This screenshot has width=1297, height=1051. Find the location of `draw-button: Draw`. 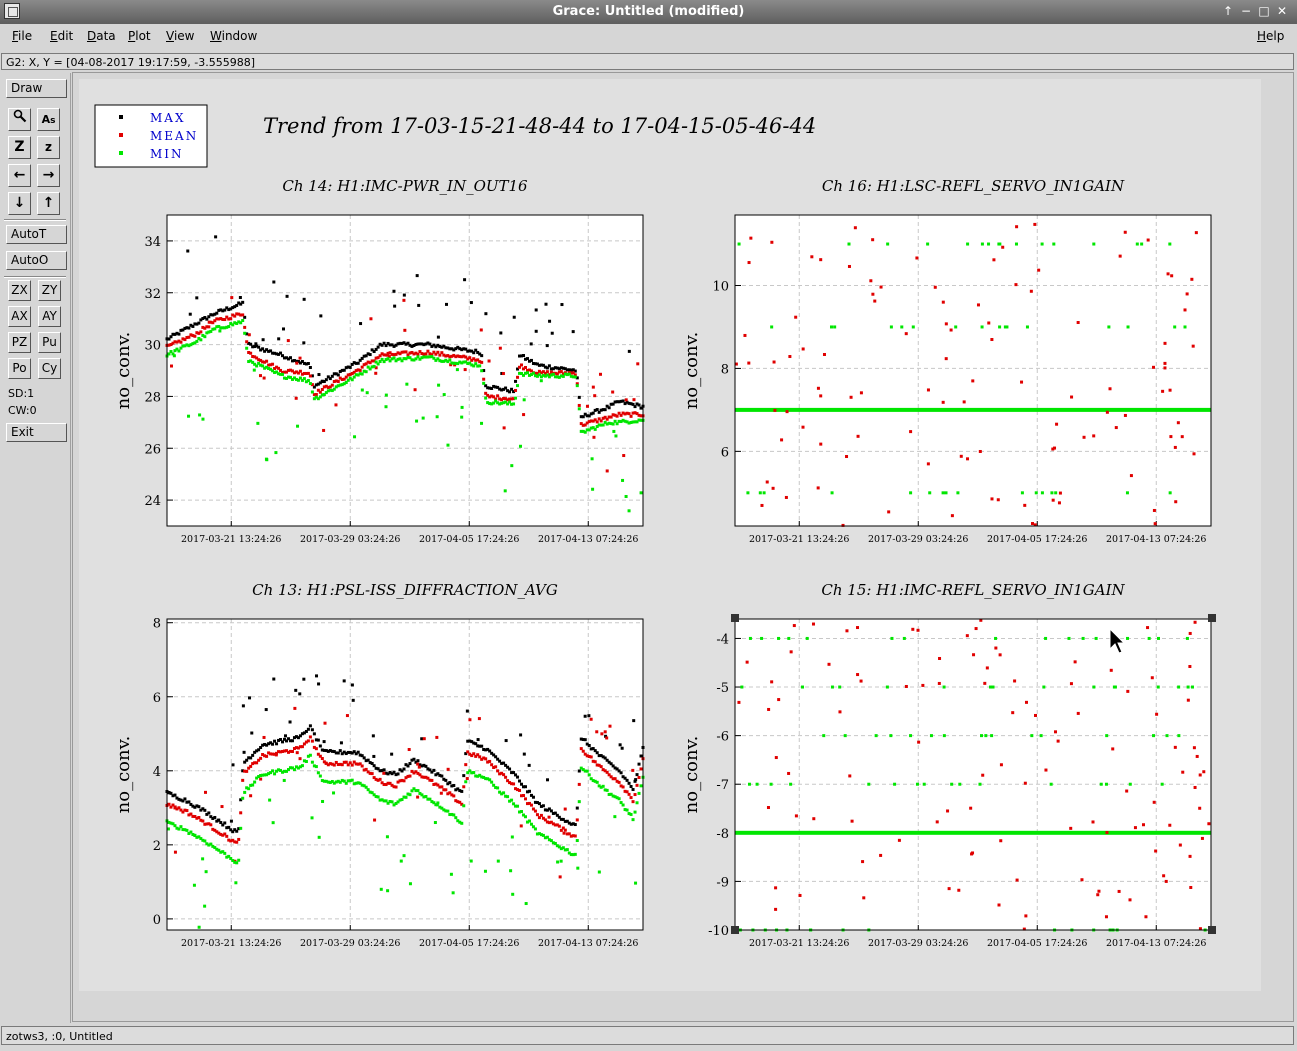

draw-button: Draw is located at coordinates (36, 88).